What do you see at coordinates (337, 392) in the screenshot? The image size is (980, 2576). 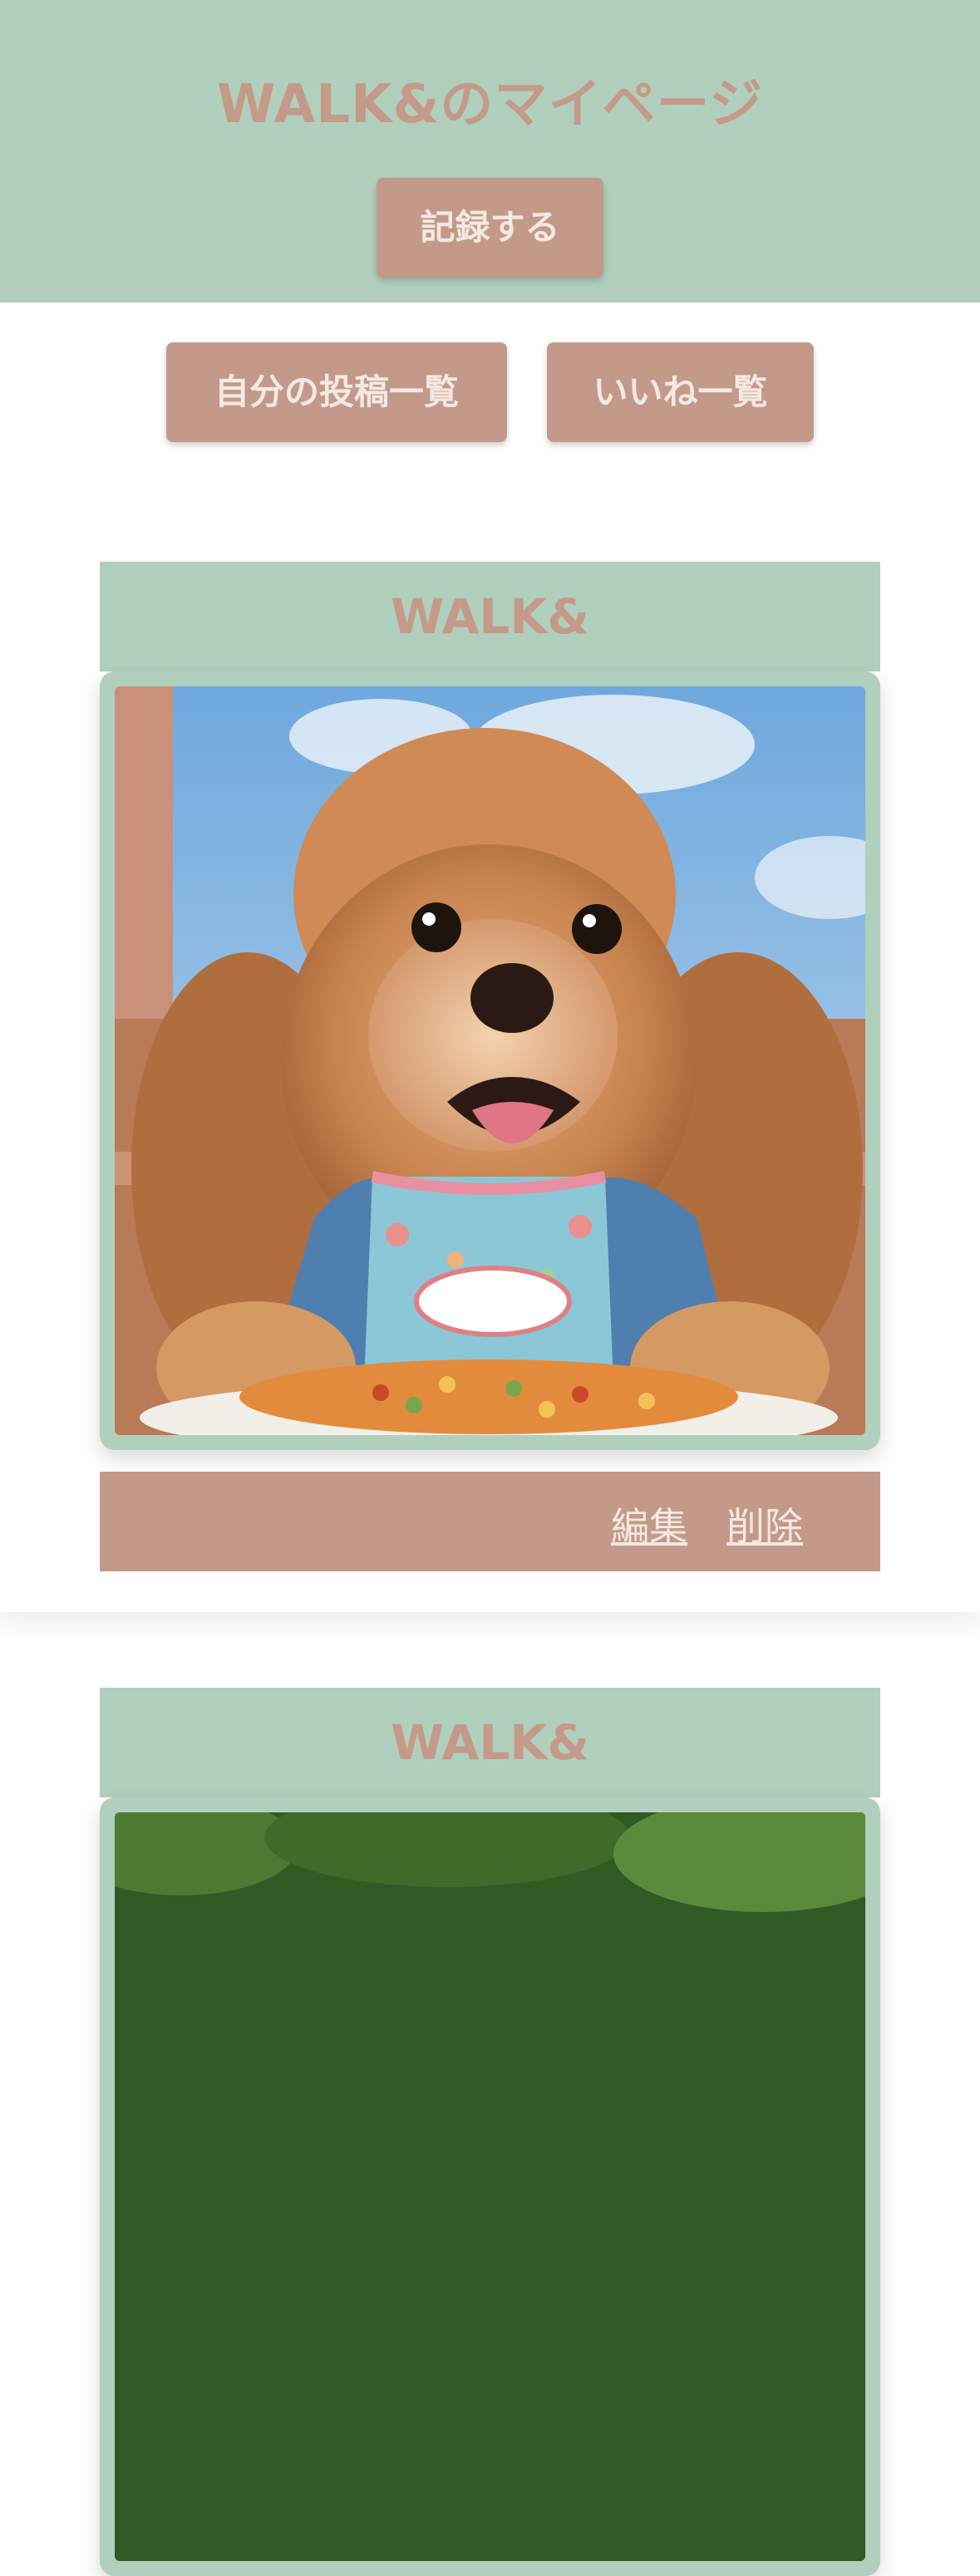 I see `my-posts-button: 自分の投稿一覧` at bounding box center [337, 392].